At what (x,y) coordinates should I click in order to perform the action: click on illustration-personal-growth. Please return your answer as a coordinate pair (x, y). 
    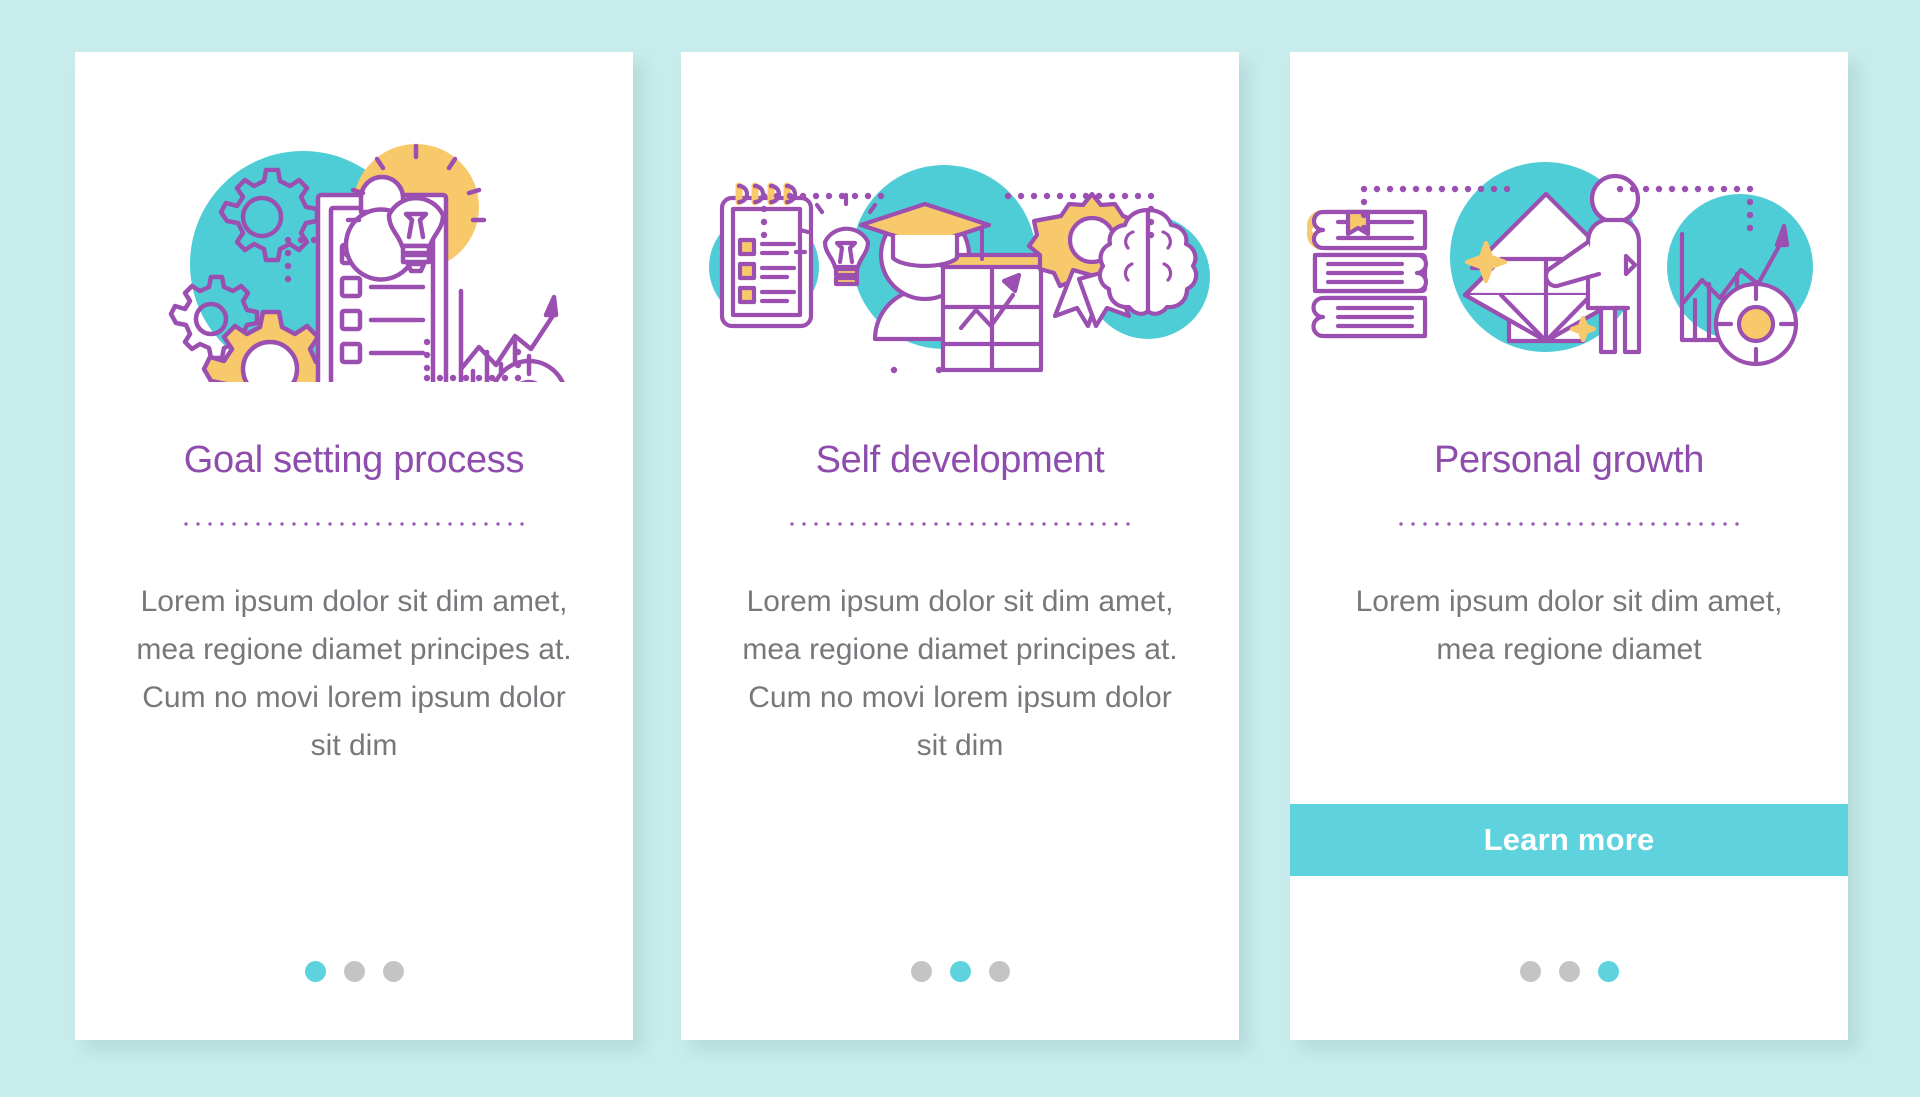
    Looking at the image, I should click on (1569, 217).